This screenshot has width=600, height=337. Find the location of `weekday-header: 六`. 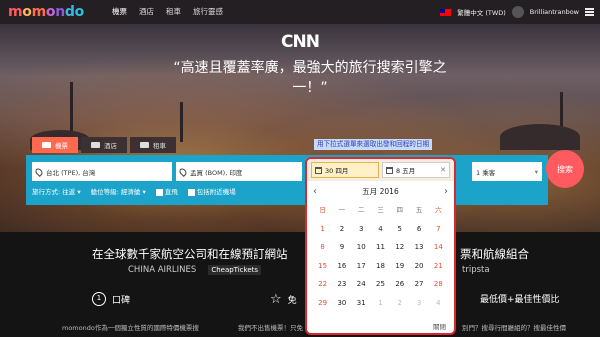

weekday-header: 六 is located at coordinates (438, 210).